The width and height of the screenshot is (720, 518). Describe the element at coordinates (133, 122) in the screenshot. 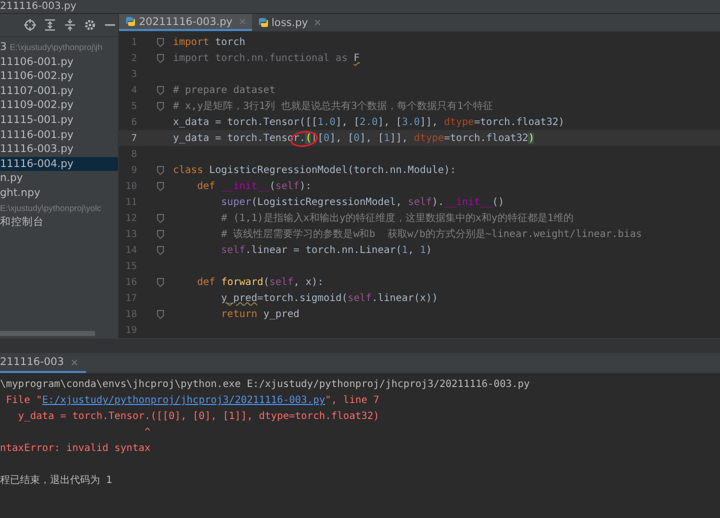

I see `line-number: 6` at that location.